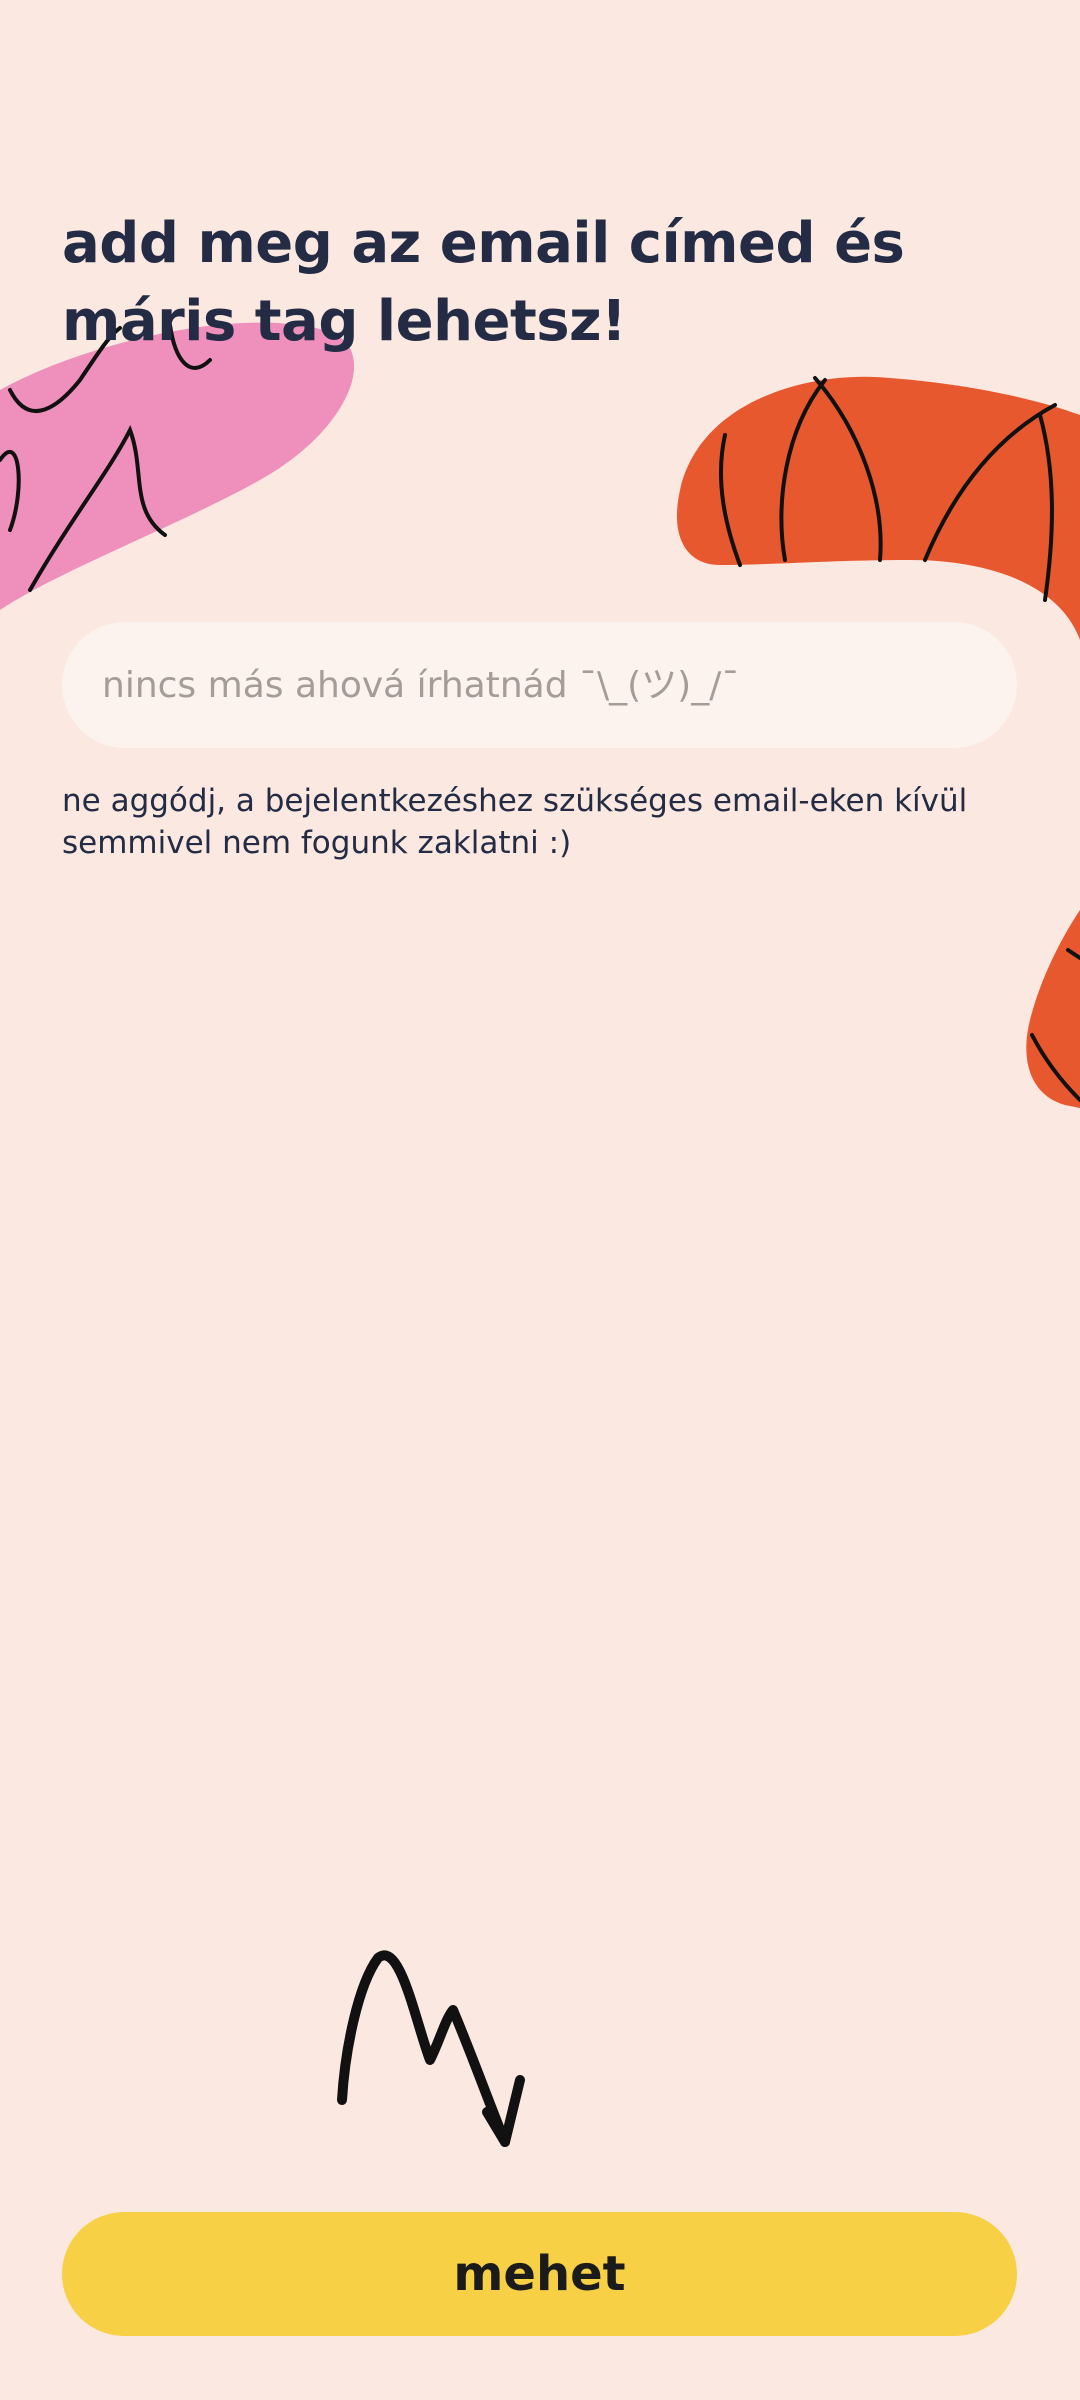  What do you see at coordinates (539, 2274) in the screenshot?
I see `submit-button: mehet` at bounding box center [539, 2274].